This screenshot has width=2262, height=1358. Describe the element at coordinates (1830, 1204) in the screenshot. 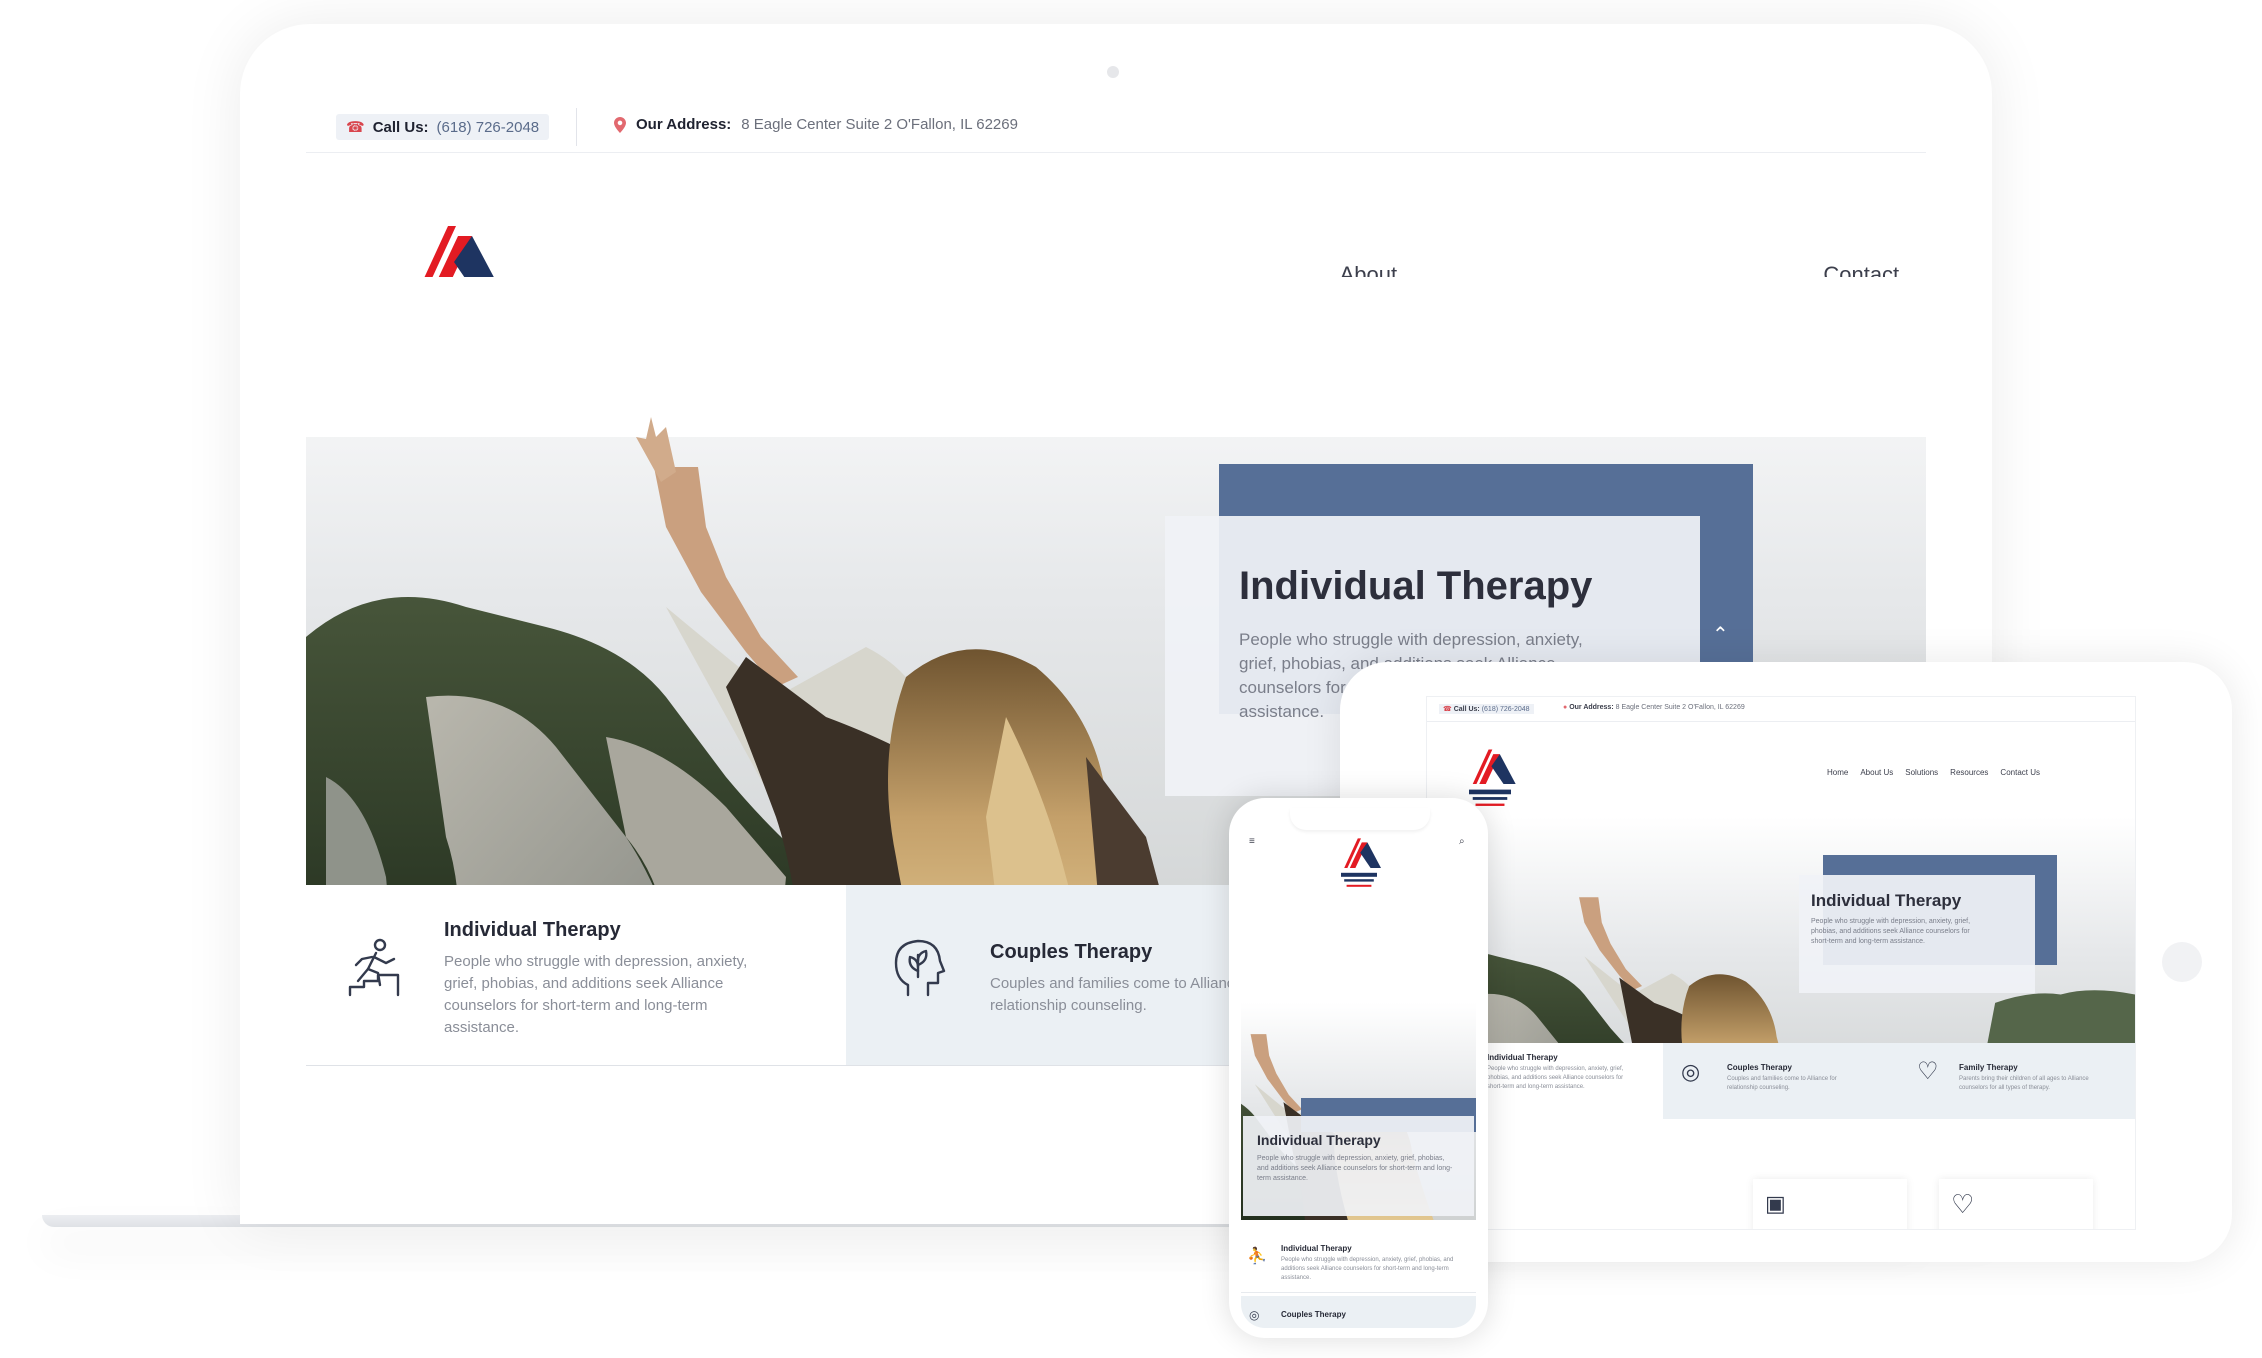

I see `tablet-card: ▣` at that location.